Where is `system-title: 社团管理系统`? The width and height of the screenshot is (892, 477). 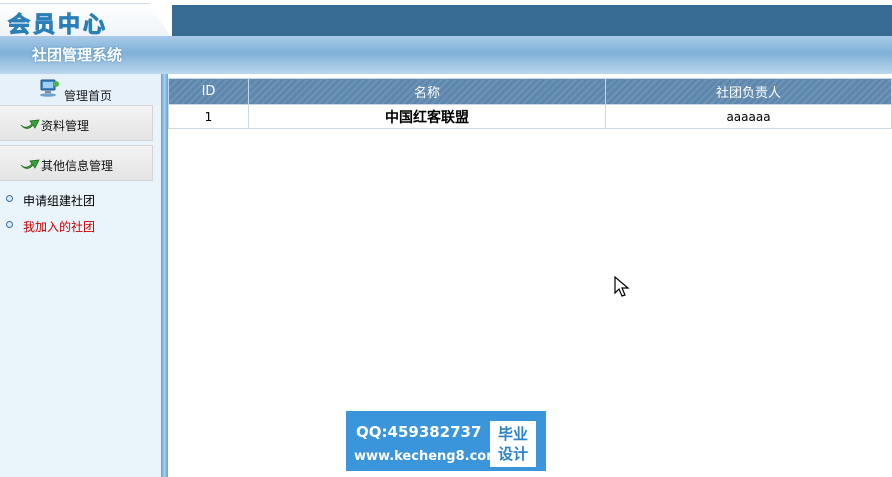
system-title: 社团管理系统 is located at coordinates (77, 55).